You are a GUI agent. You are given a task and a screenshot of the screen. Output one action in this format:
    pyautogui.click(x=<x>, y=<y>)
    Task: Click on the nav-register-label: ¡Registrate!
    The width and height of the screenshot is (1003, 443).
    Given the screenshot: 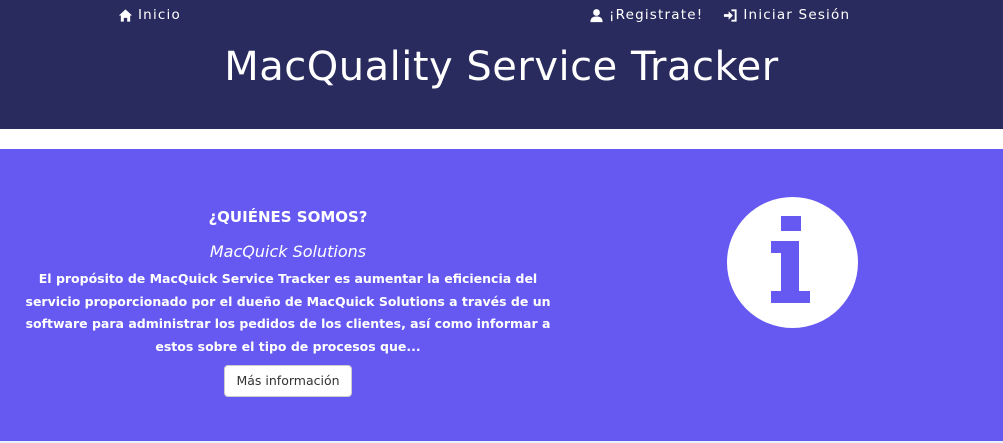 What is the action you would take?
    pyautogui.click(x=656, y=15)
    